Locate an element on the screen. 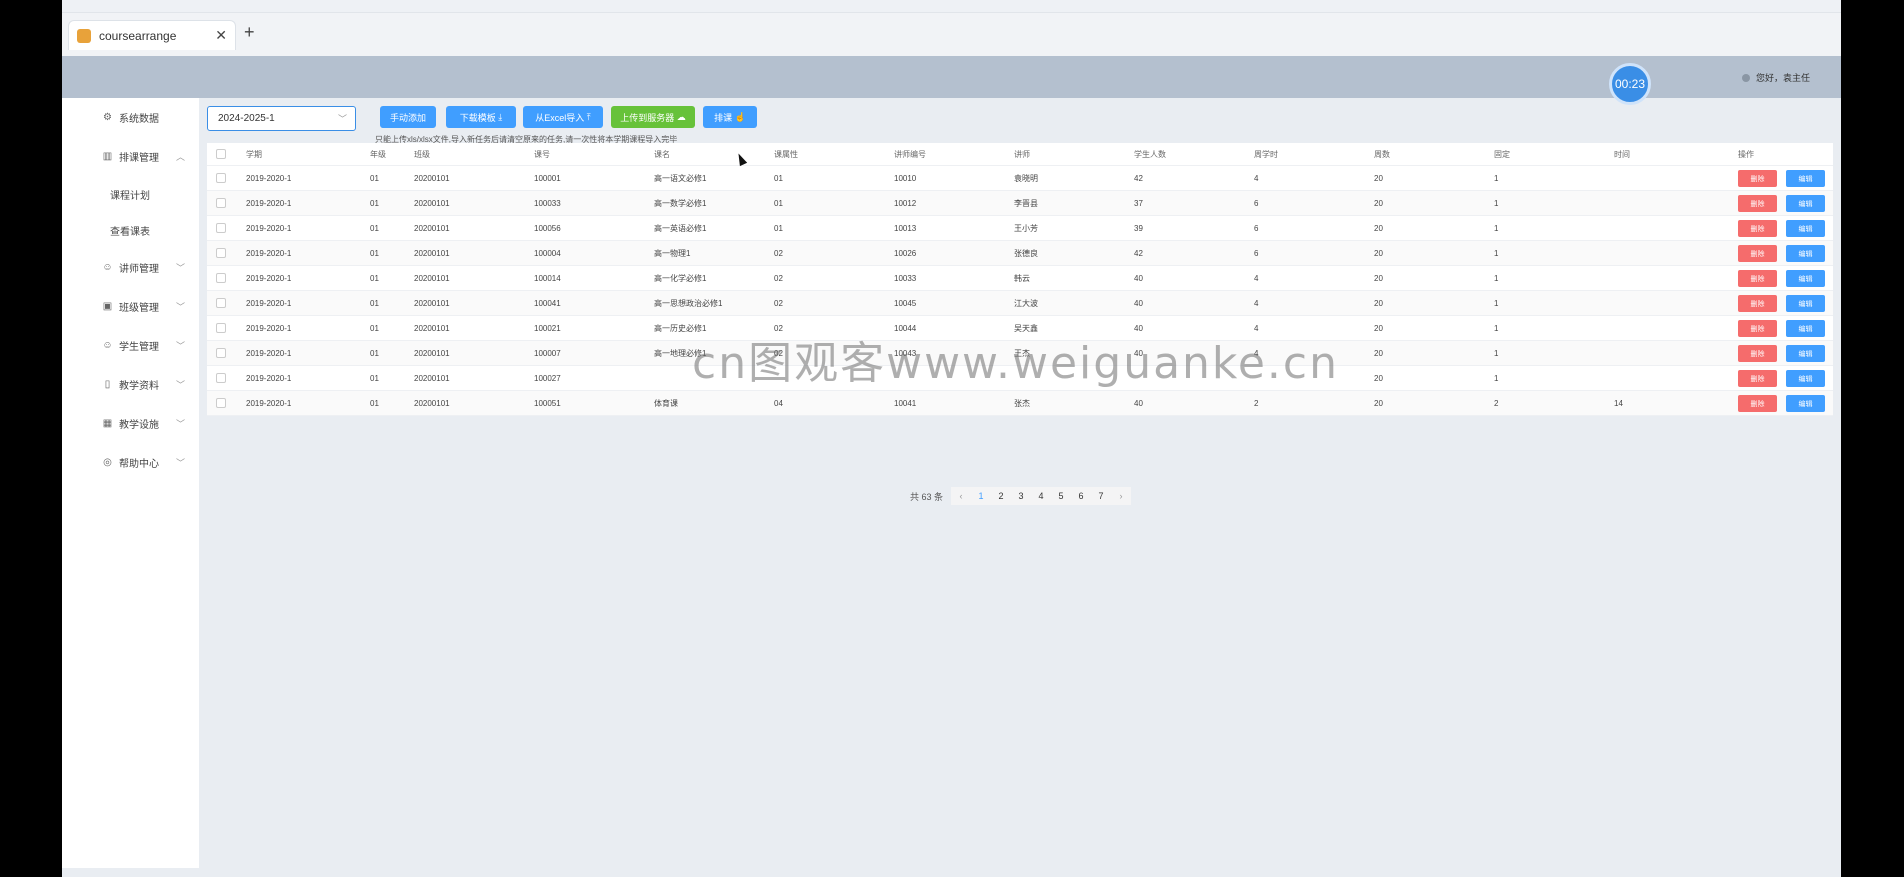 The width and height of the screenshot is (1904, 877). sidebar-subitem-course-plan: 课程计划 is located at coordinates (130, 194).